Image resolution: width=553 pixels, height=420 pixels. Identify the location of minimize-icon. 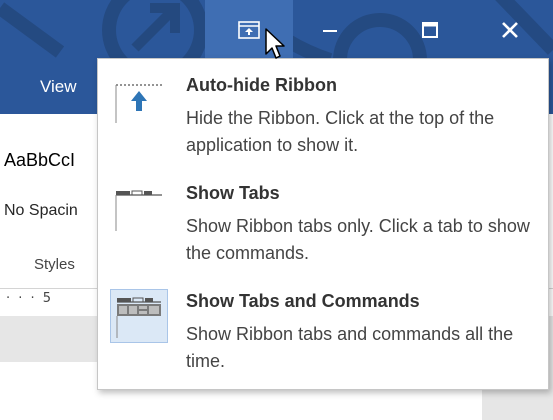
(330, 31).